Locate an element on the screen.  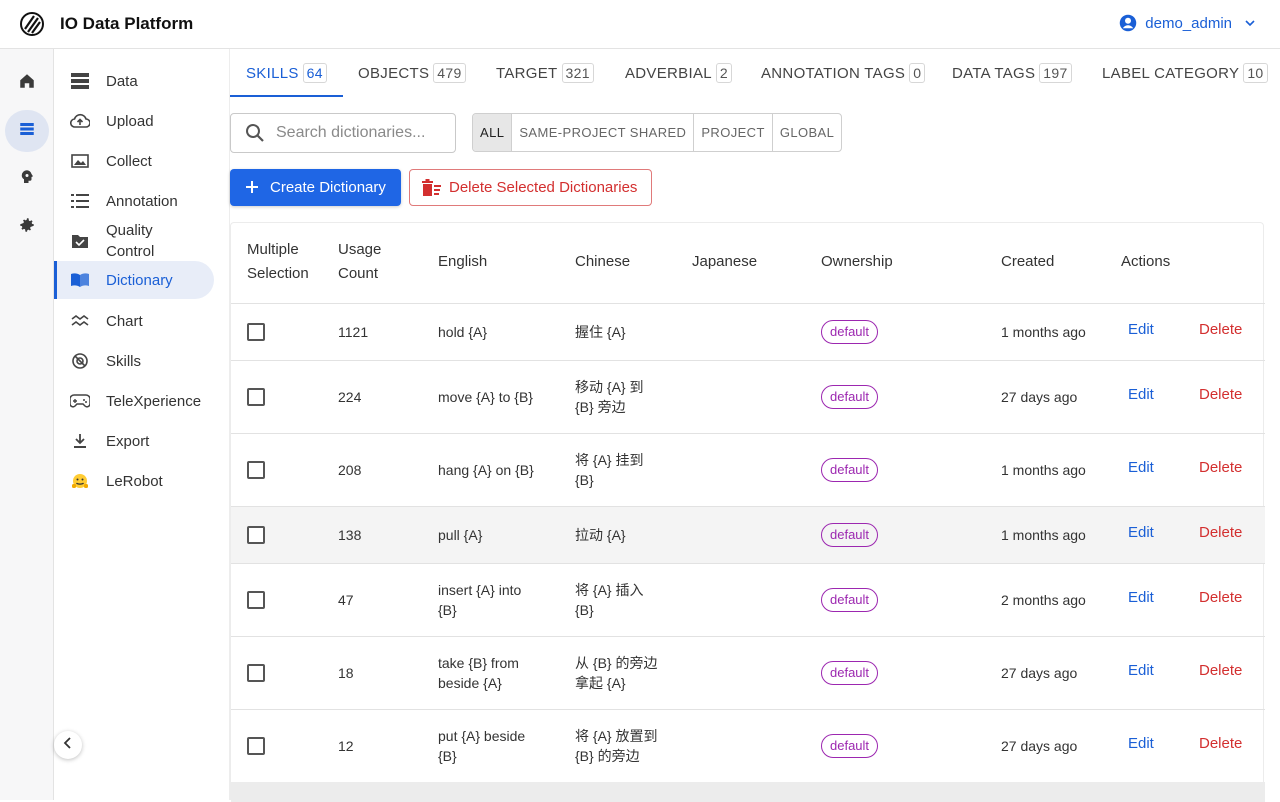
sidebar-item-label: TeleXperience is located at coordinates (154, 401).